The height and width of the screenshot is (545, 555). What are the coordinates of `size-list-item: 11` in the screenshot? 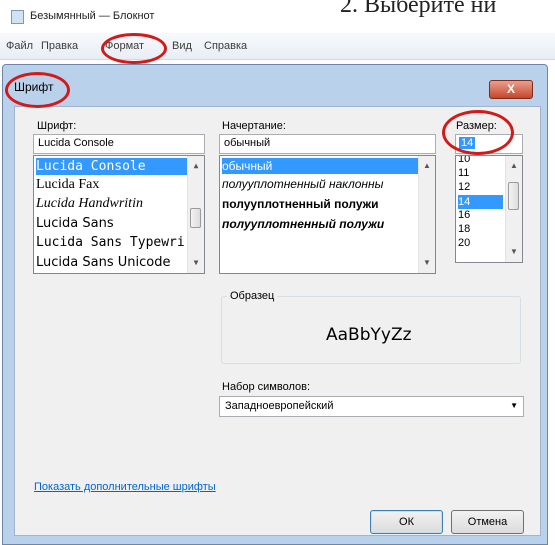 It's located at (463, 173).